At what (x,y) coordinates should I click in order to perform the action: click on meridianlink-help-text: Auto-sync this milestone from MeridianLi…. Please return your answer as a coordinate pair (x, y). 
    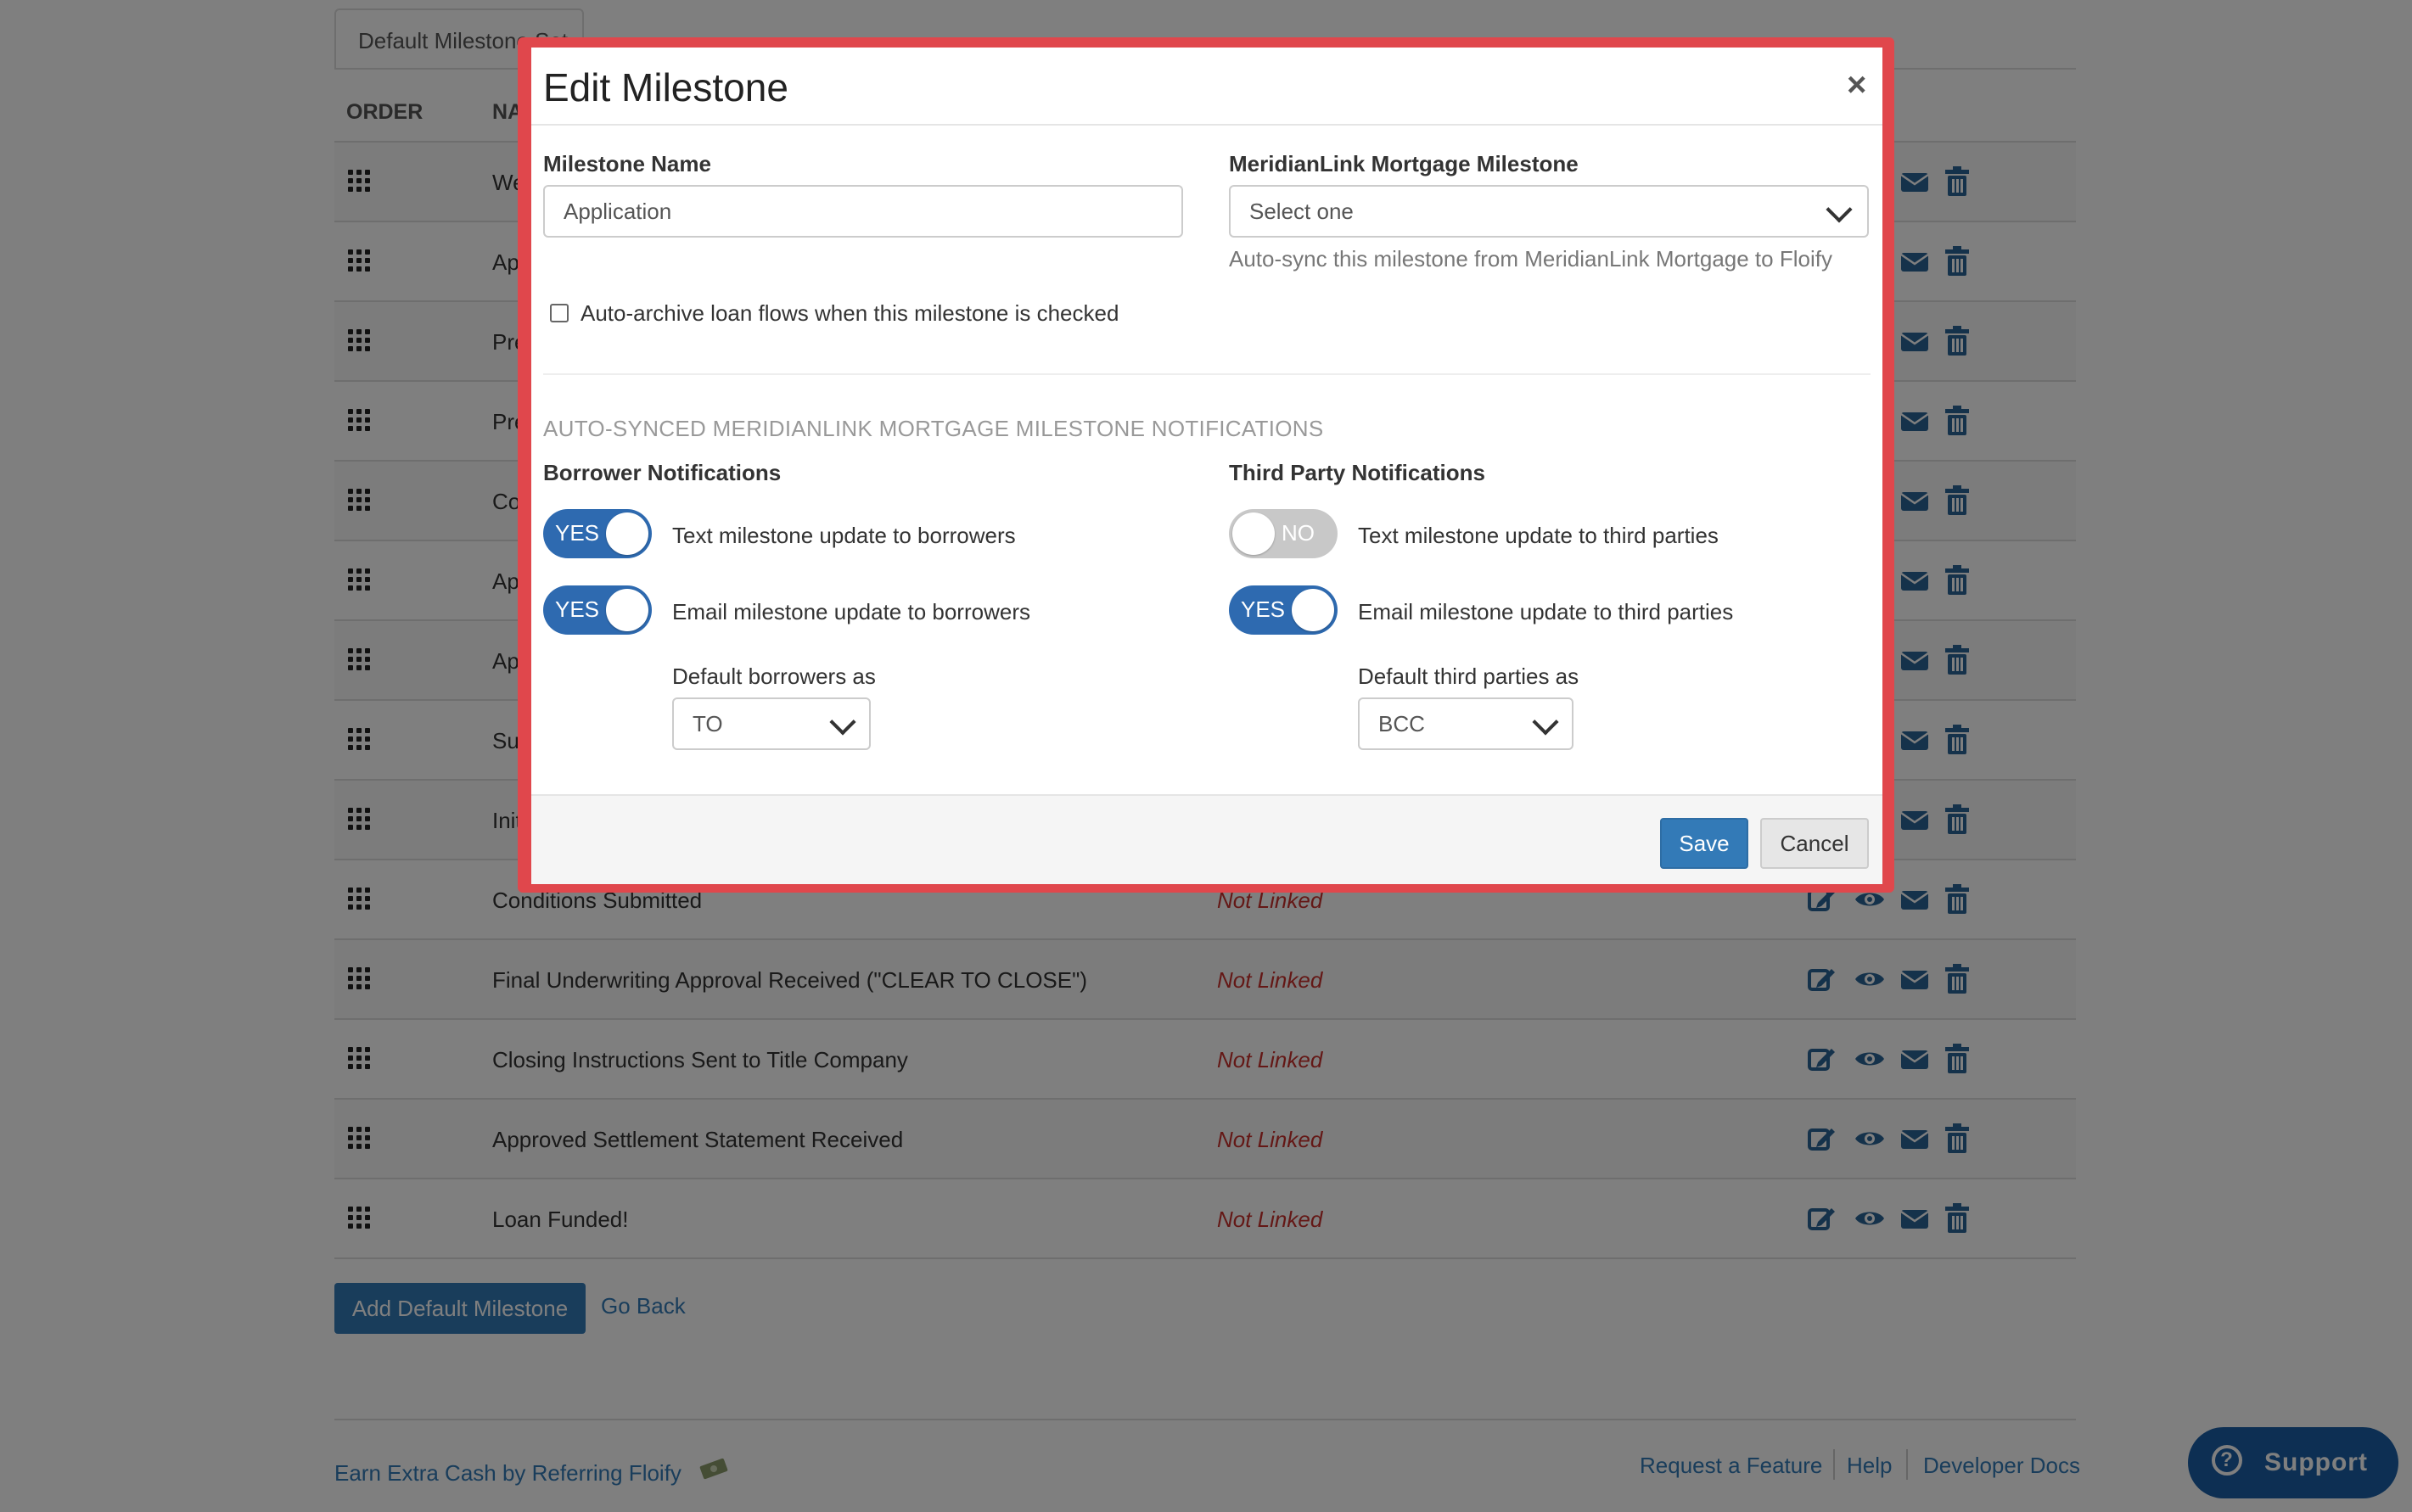
    Looking at the image, I should click on (1530, 259).